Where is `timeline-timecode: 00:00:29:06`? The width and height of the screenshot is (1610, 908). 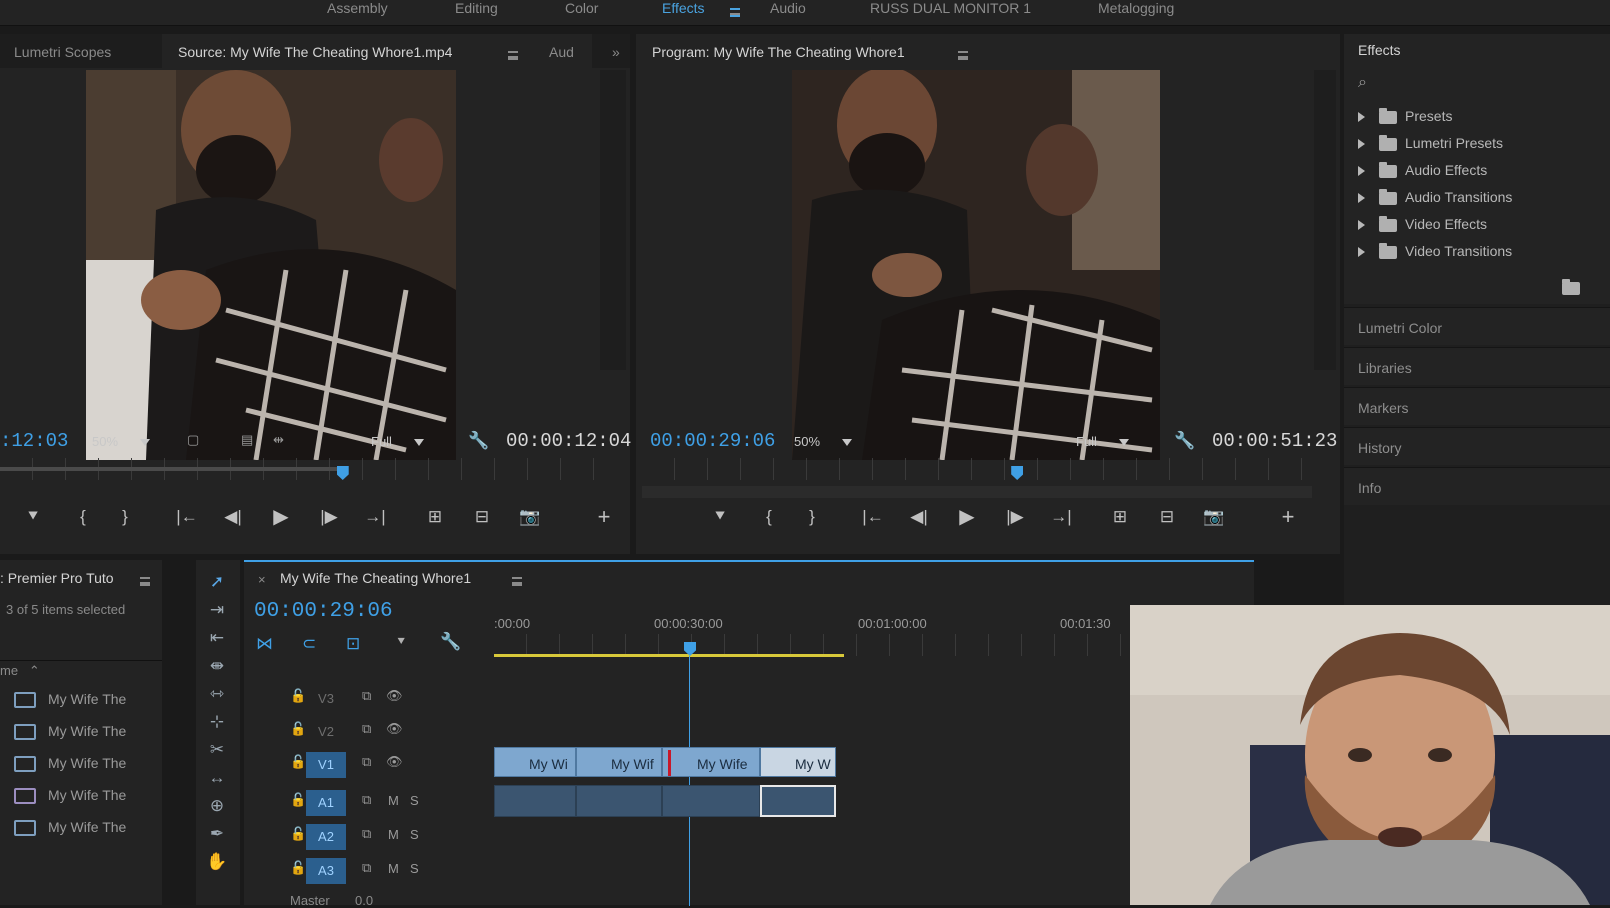 timeline-timecode: 00:00:29:06 is located at coordinates (323, 611).